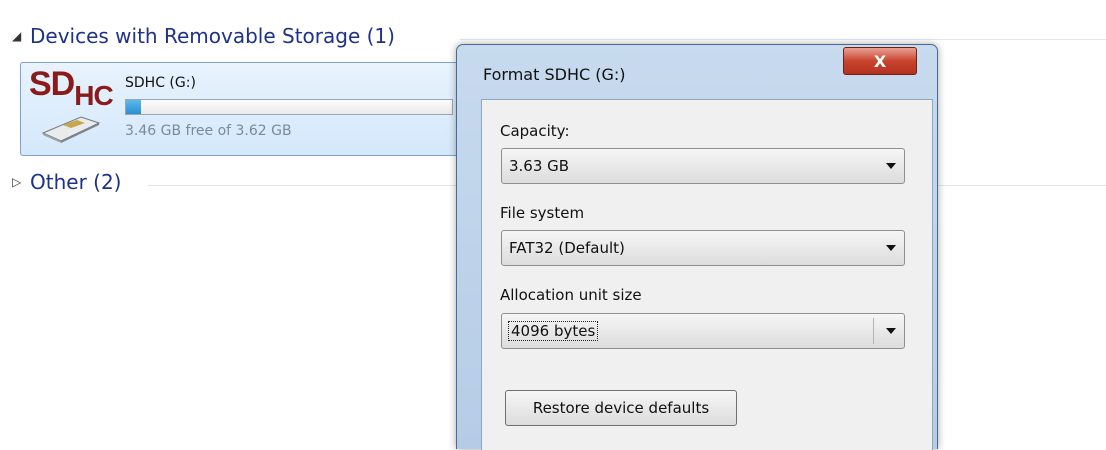 The width and height of the screenshot is (1106, 450). I want to click on filesystem-select: FAT32 (Default), so click(703, 248).